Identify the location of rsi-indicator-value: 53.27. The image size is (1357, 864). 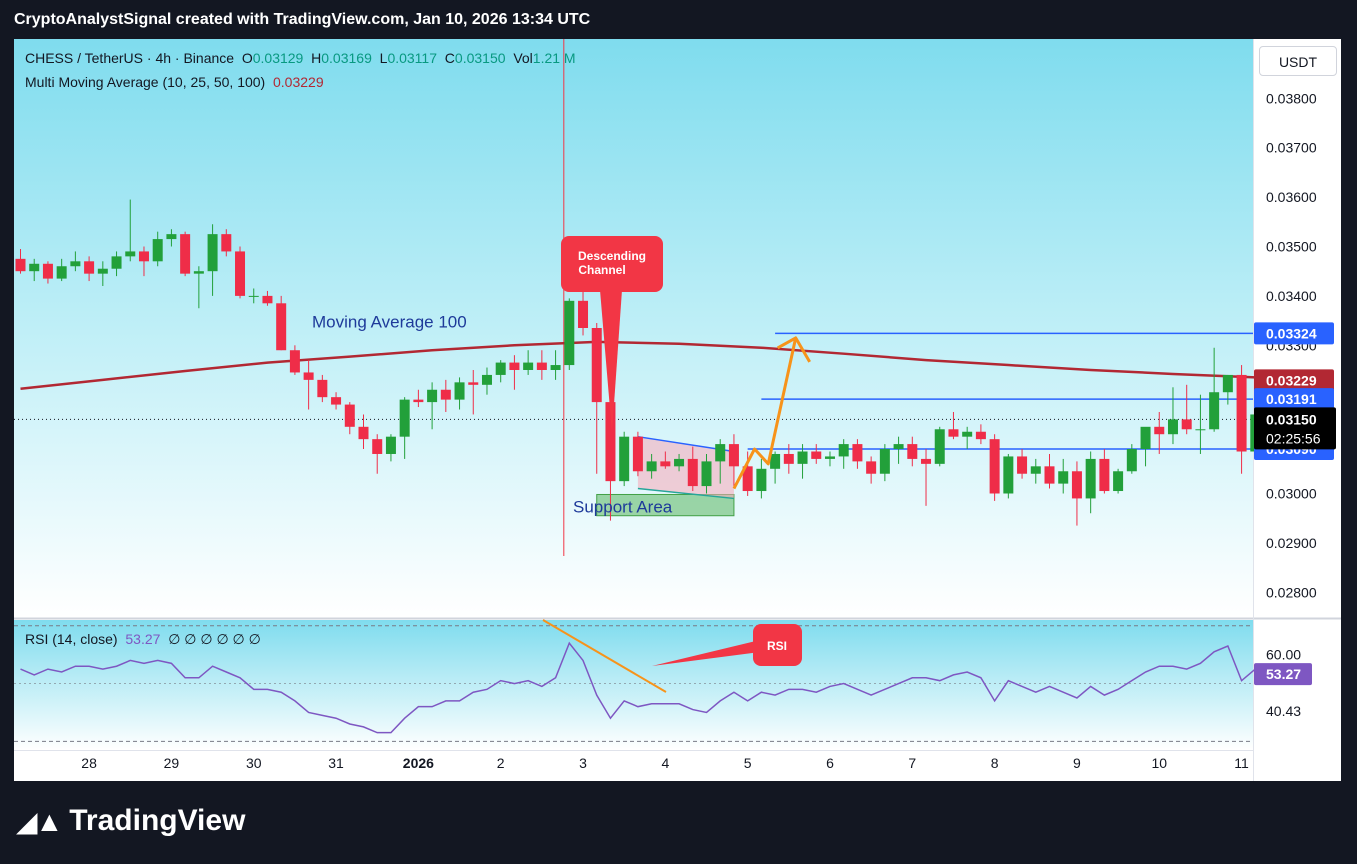
(143, 639).